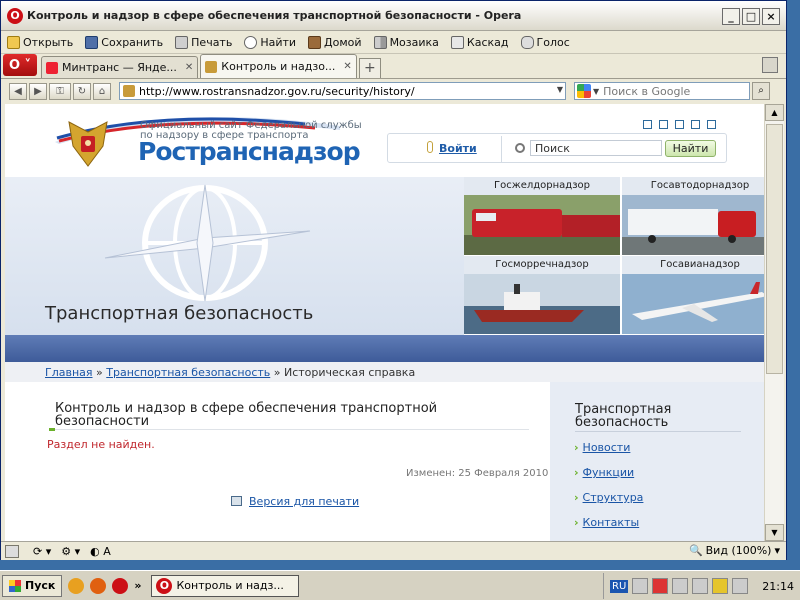 This screenshot has height=600, width=800. What do you see at coordinates (18, 91) in the screenshot?
I see `back-button: ◀` at bounding box center [18, 91].